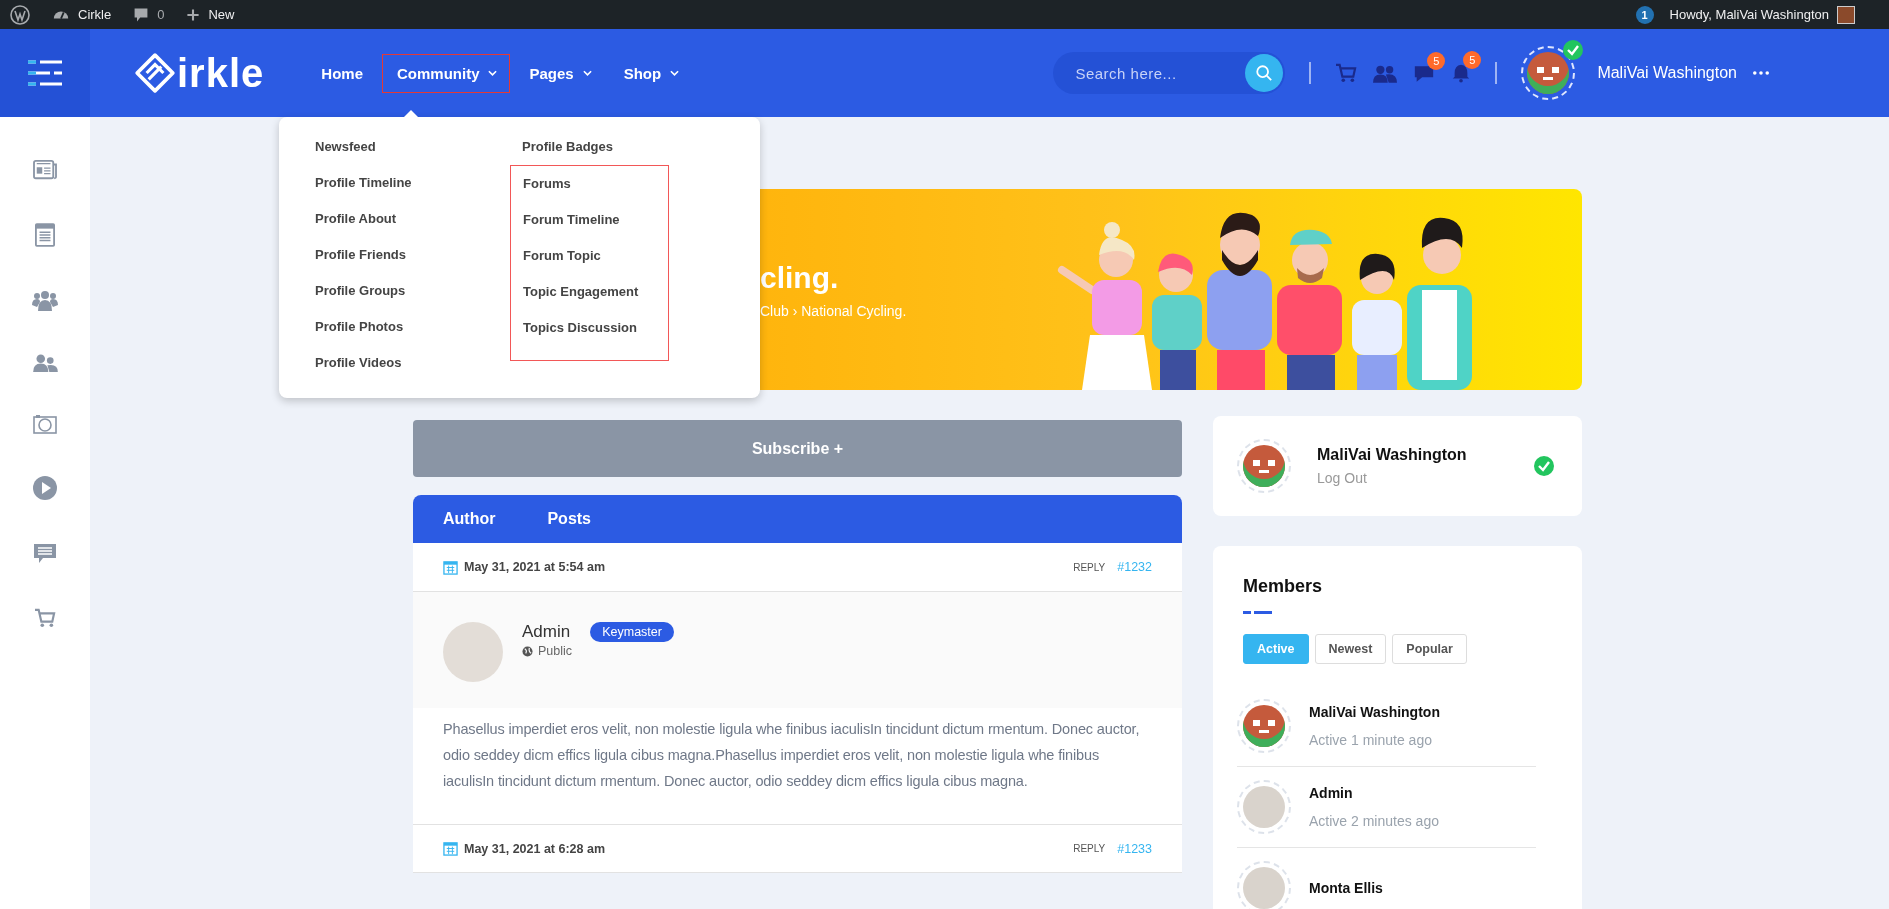 This screenshot has width=1889, height=909. I want to click on menu-toggle, so click(45, 73).